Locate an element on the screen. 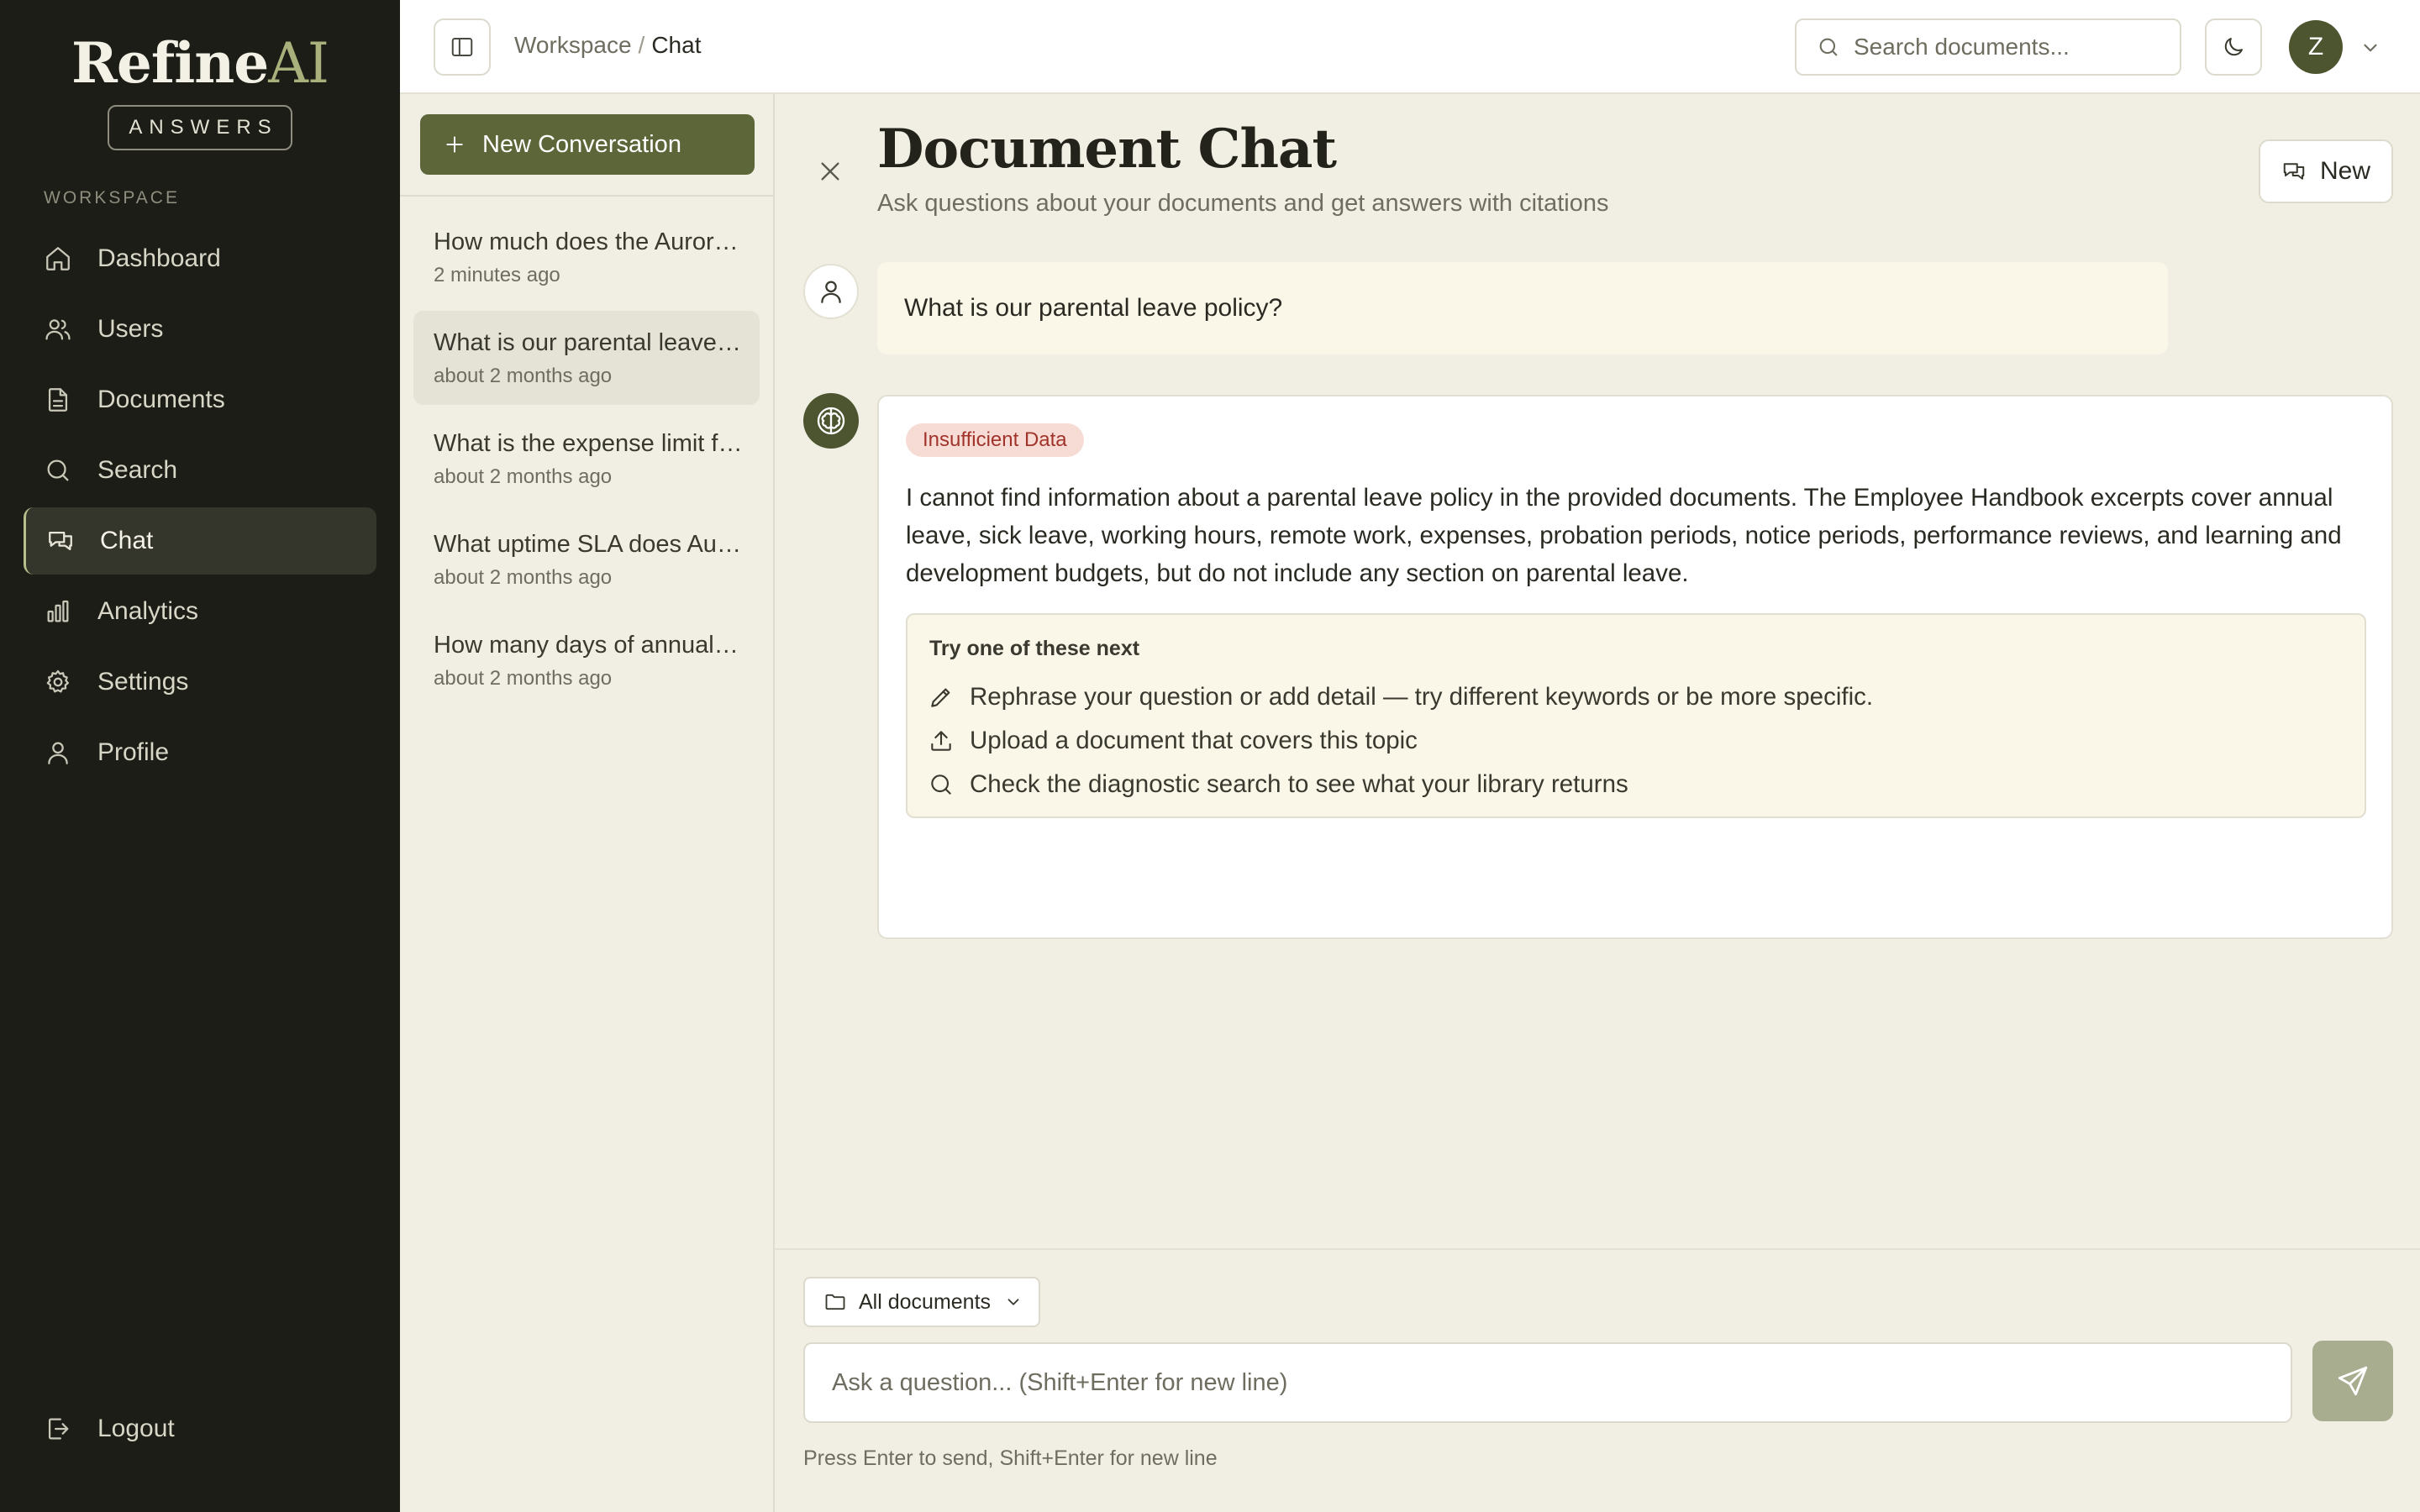  document-scope-label: All documents is located at coordinates (926, 1301).